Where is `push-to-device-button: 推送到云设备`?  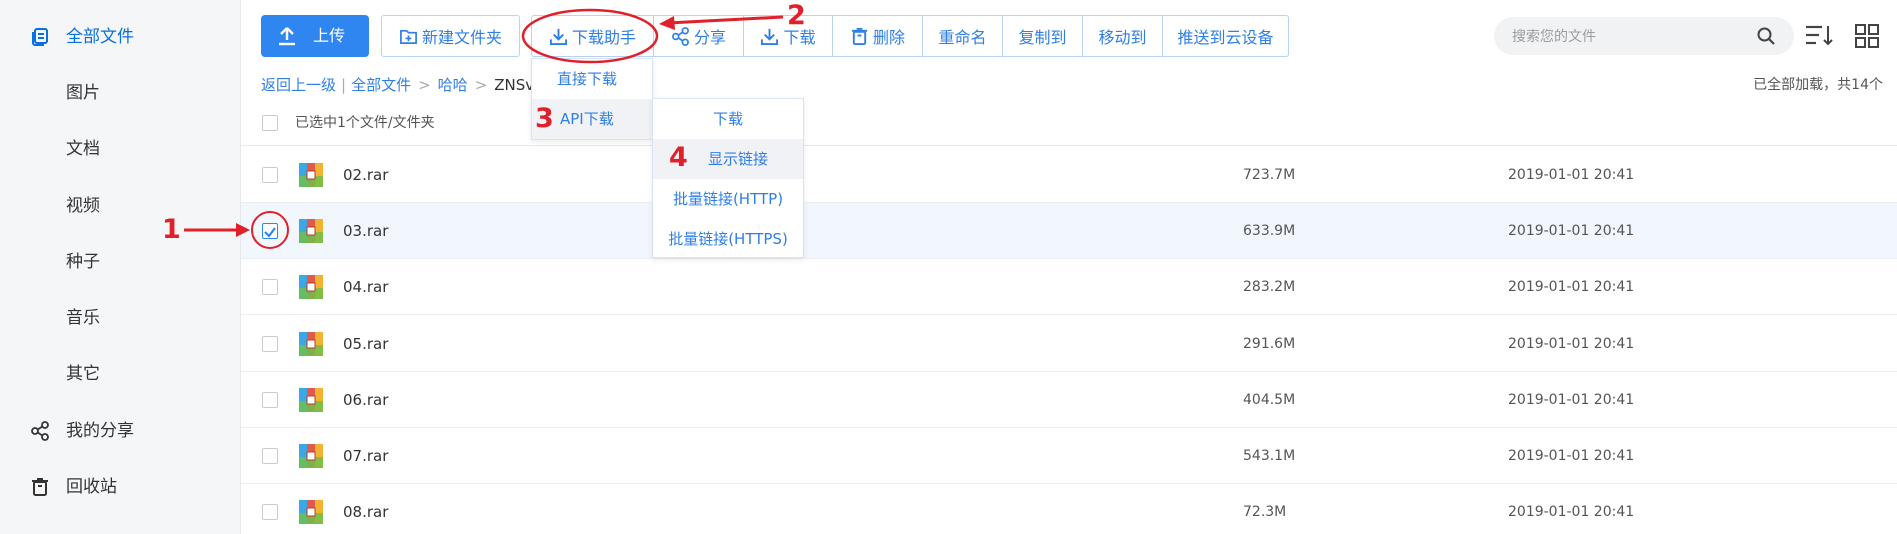 push-to-device-button: 推送到云设备 is located at coordinates (1225, 36).